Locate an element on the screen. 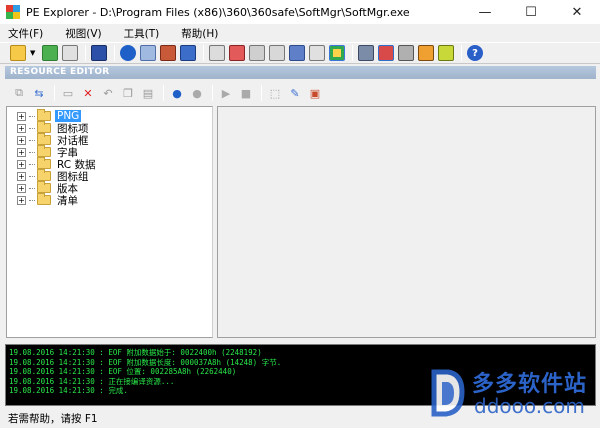 Image resolution: width=600 pixels, height=428 pixels. properties-icon: ▤ is located at coordinates (148, 93).